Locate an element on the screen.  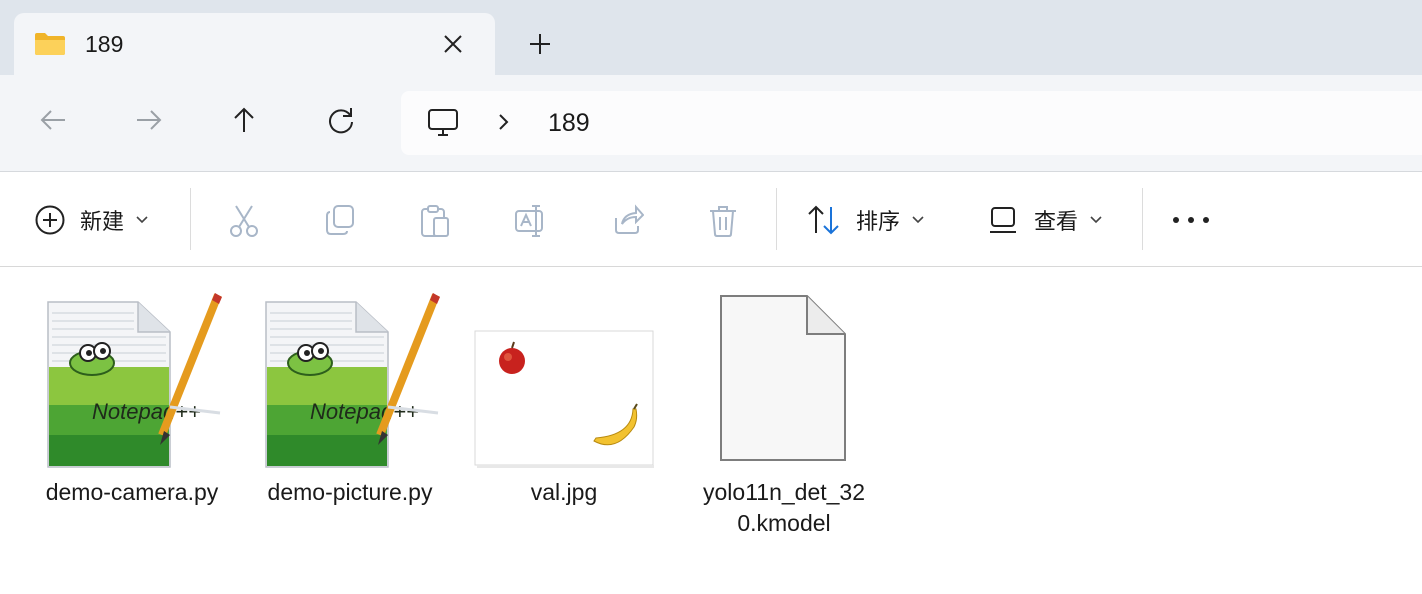
arrow-up-icon is located at coordinates (244, 119).